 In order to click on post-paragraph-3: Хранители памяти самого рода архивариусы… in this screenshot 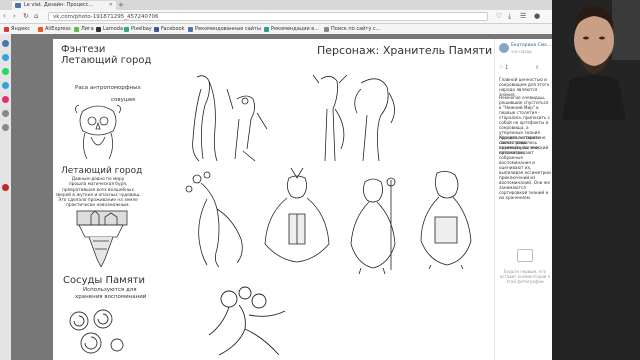, I will do `click(525, 167)`.